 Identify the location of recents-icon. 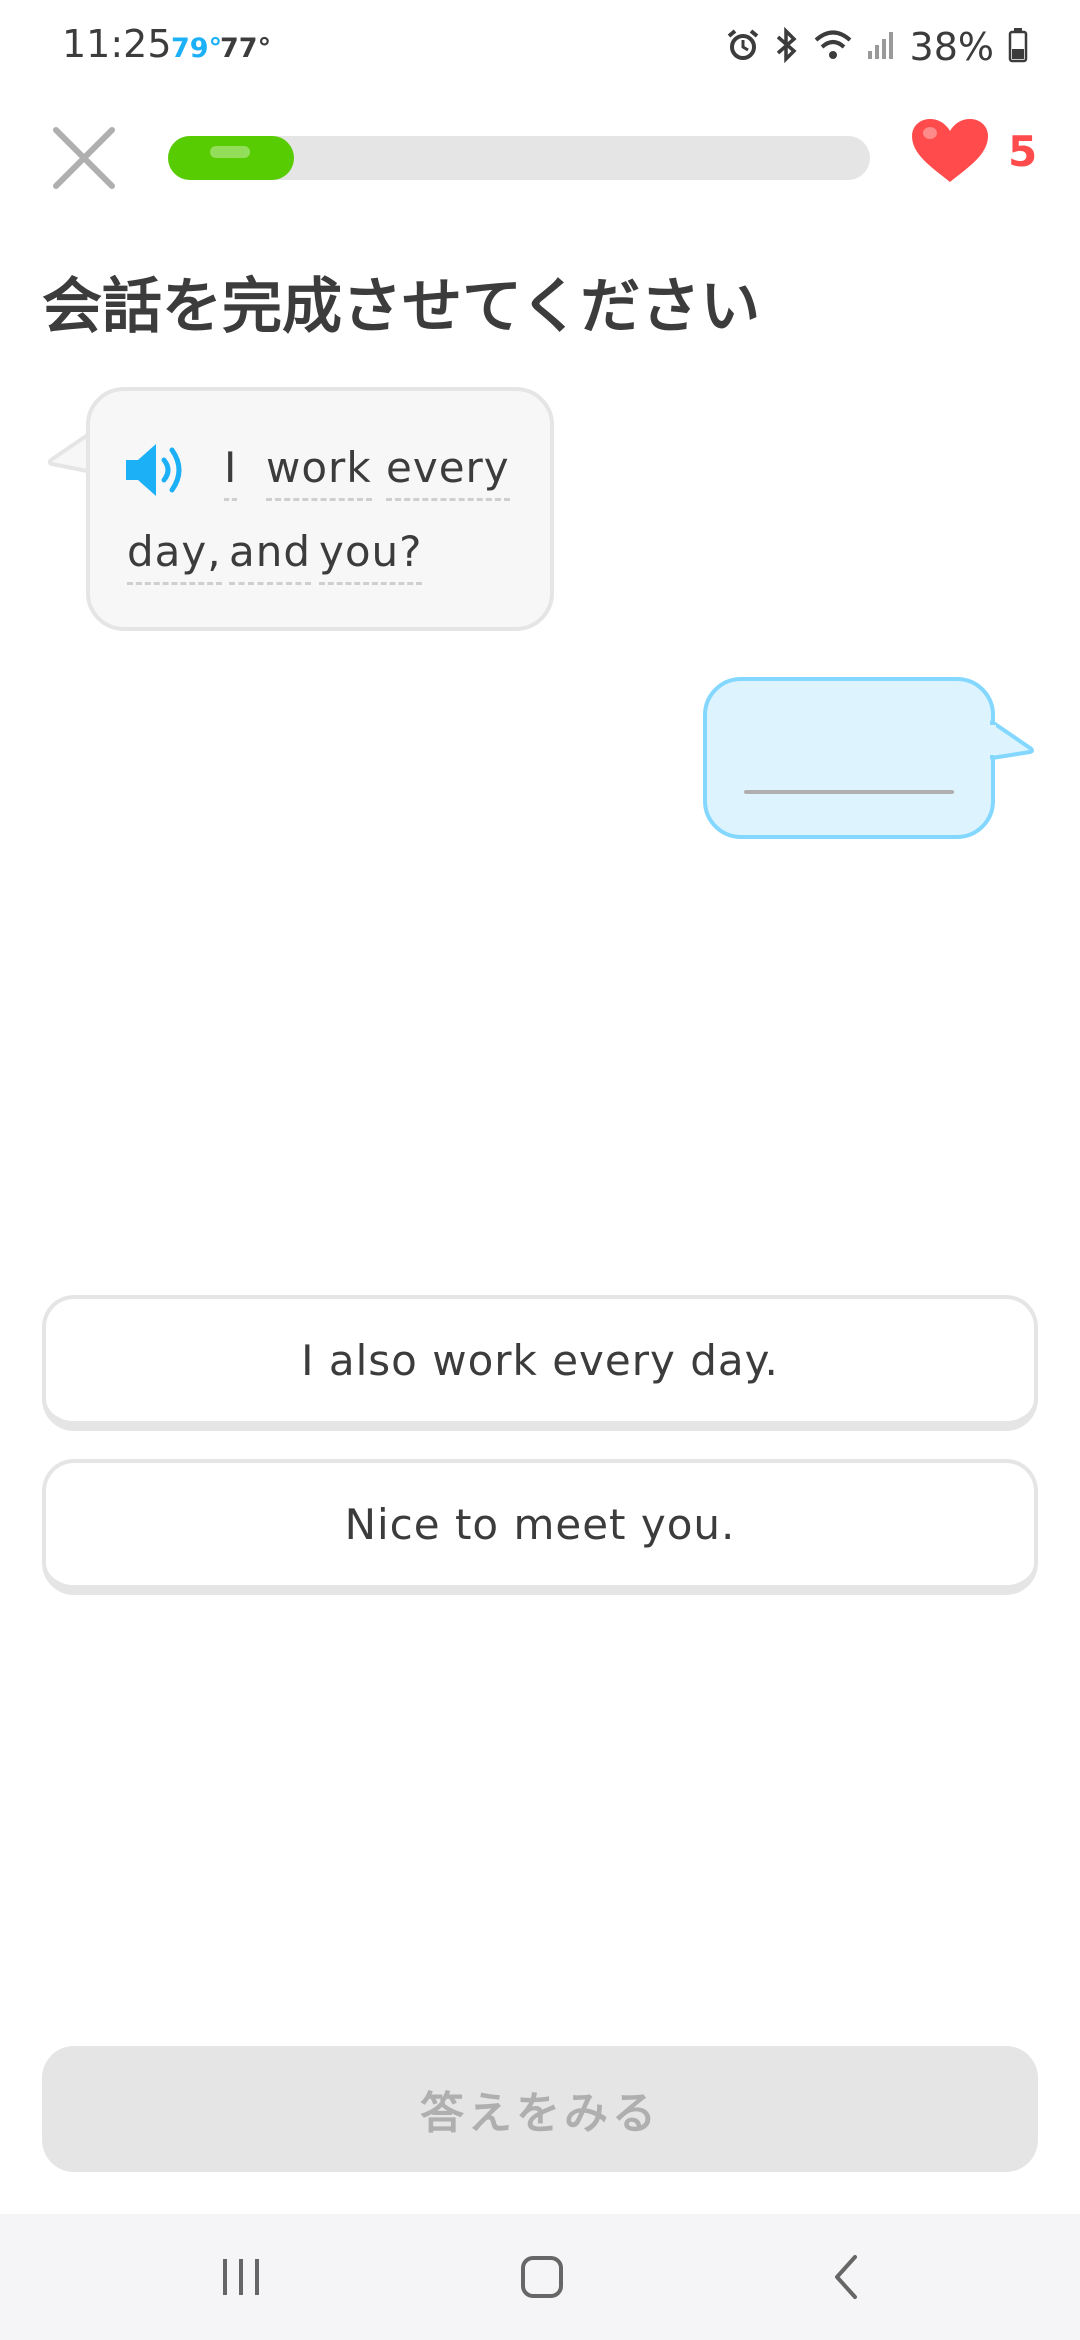
(241, 2277).